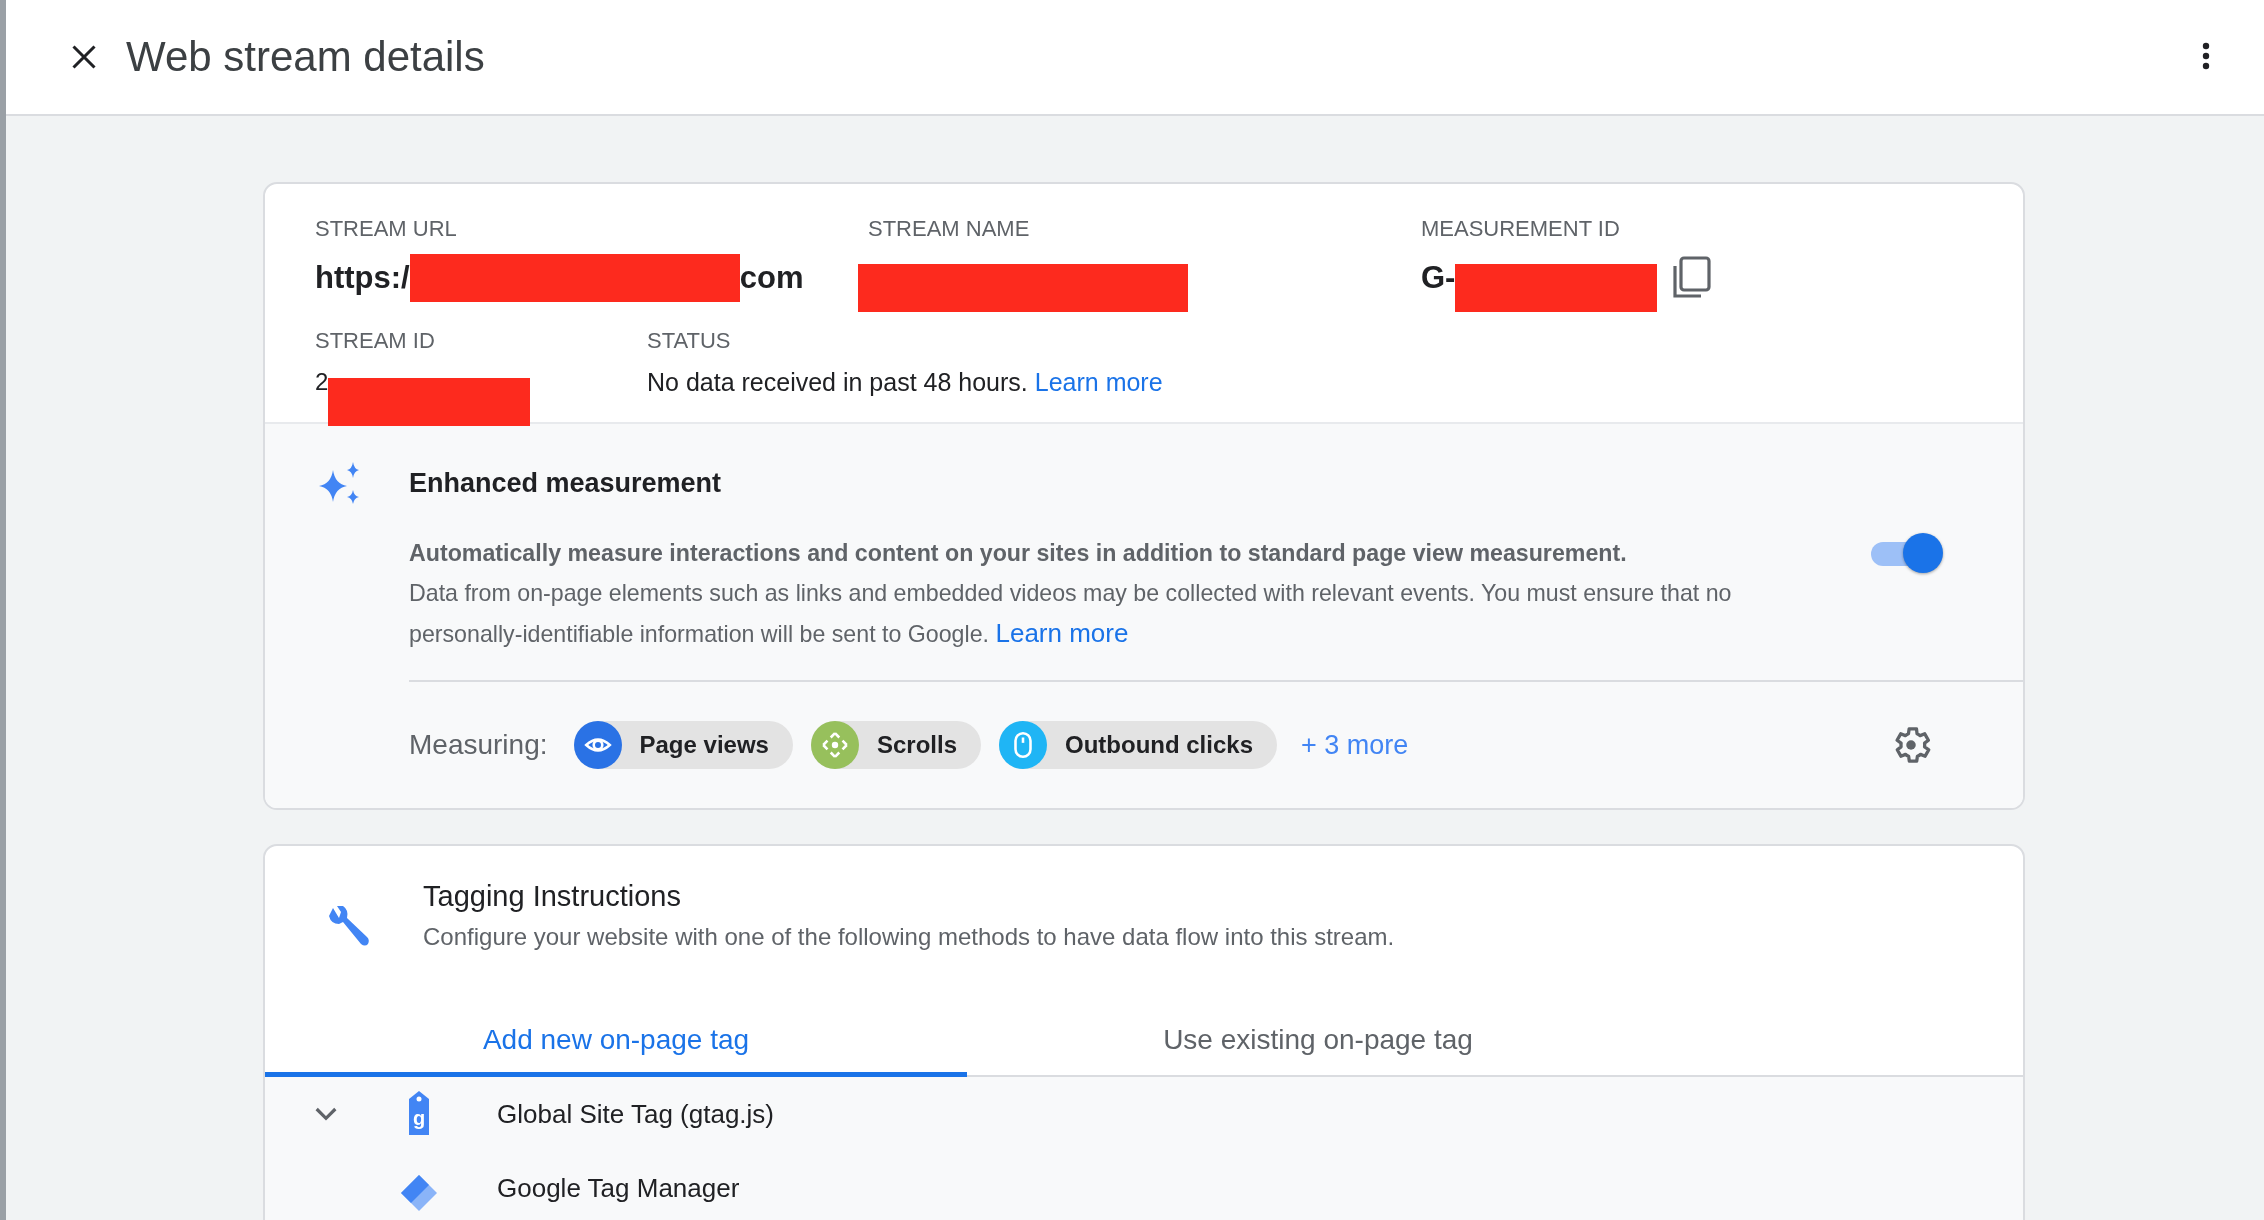  I want to click on page-title: Web stream details, so click(306, 57).